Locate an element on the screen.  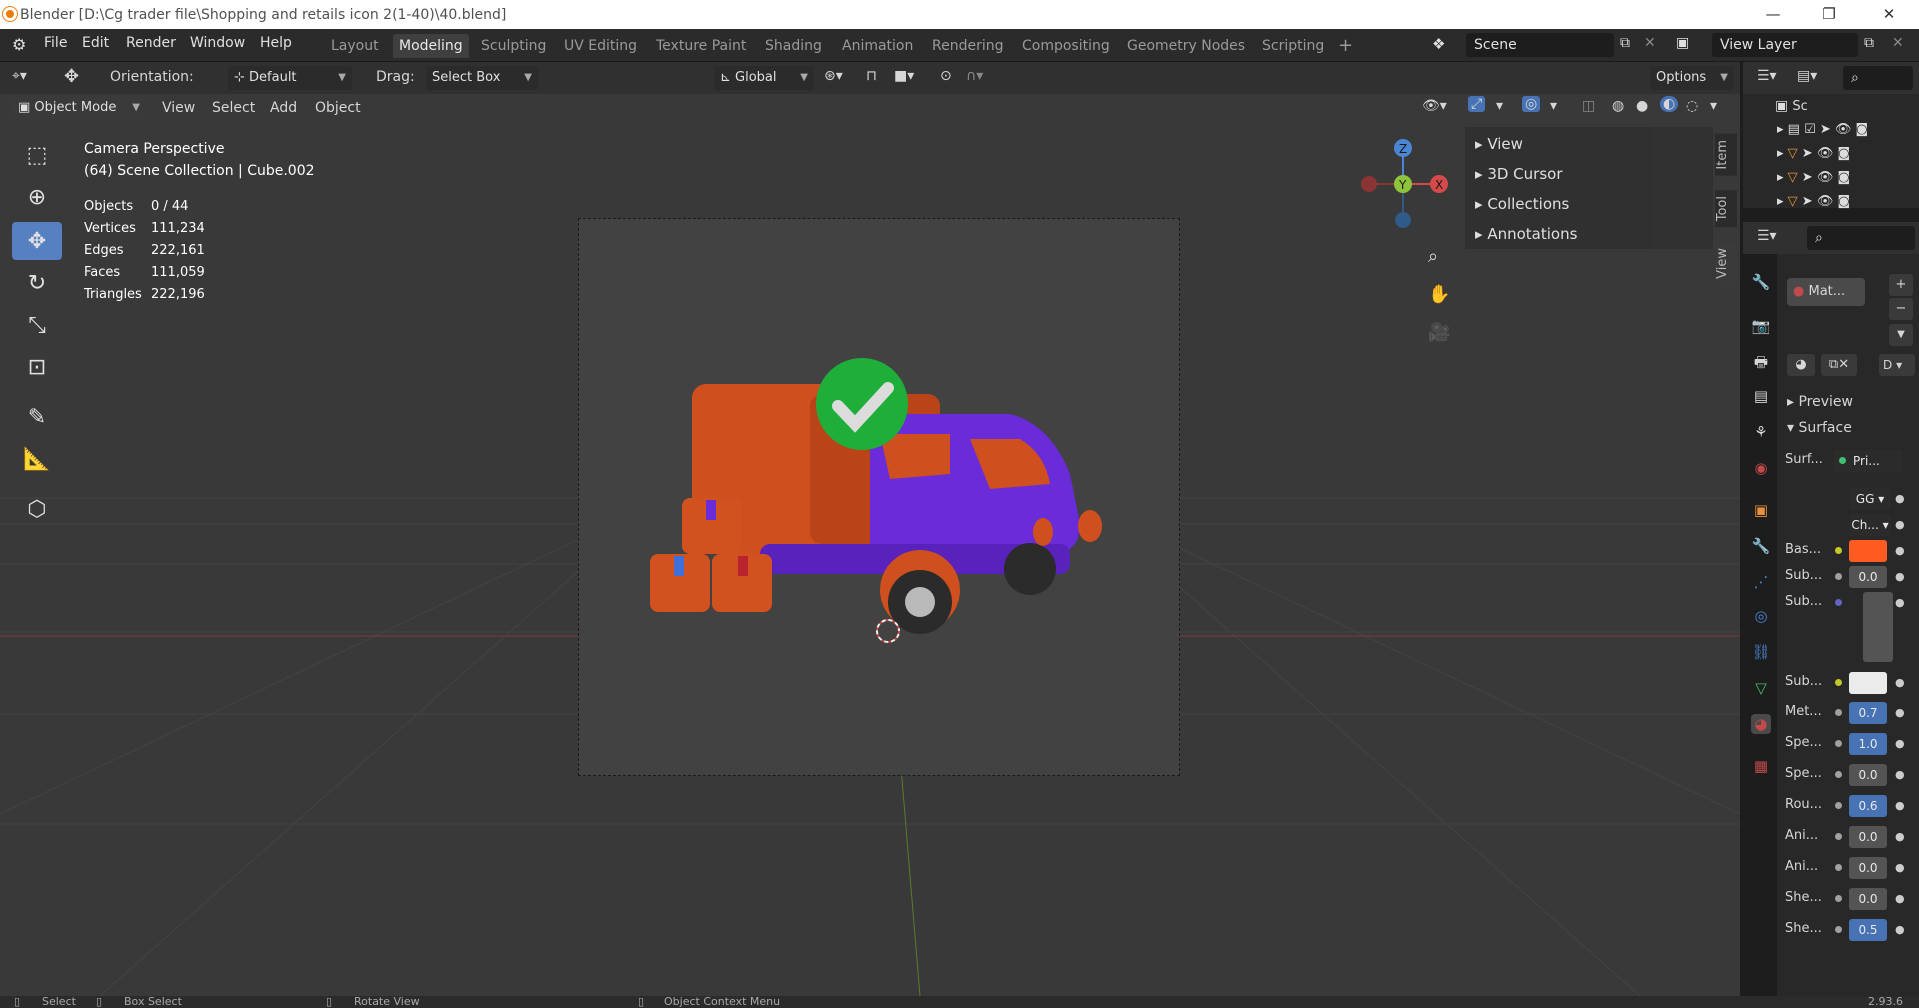
zoom-icon: ⌕ is located at coordinates (1433, 256).